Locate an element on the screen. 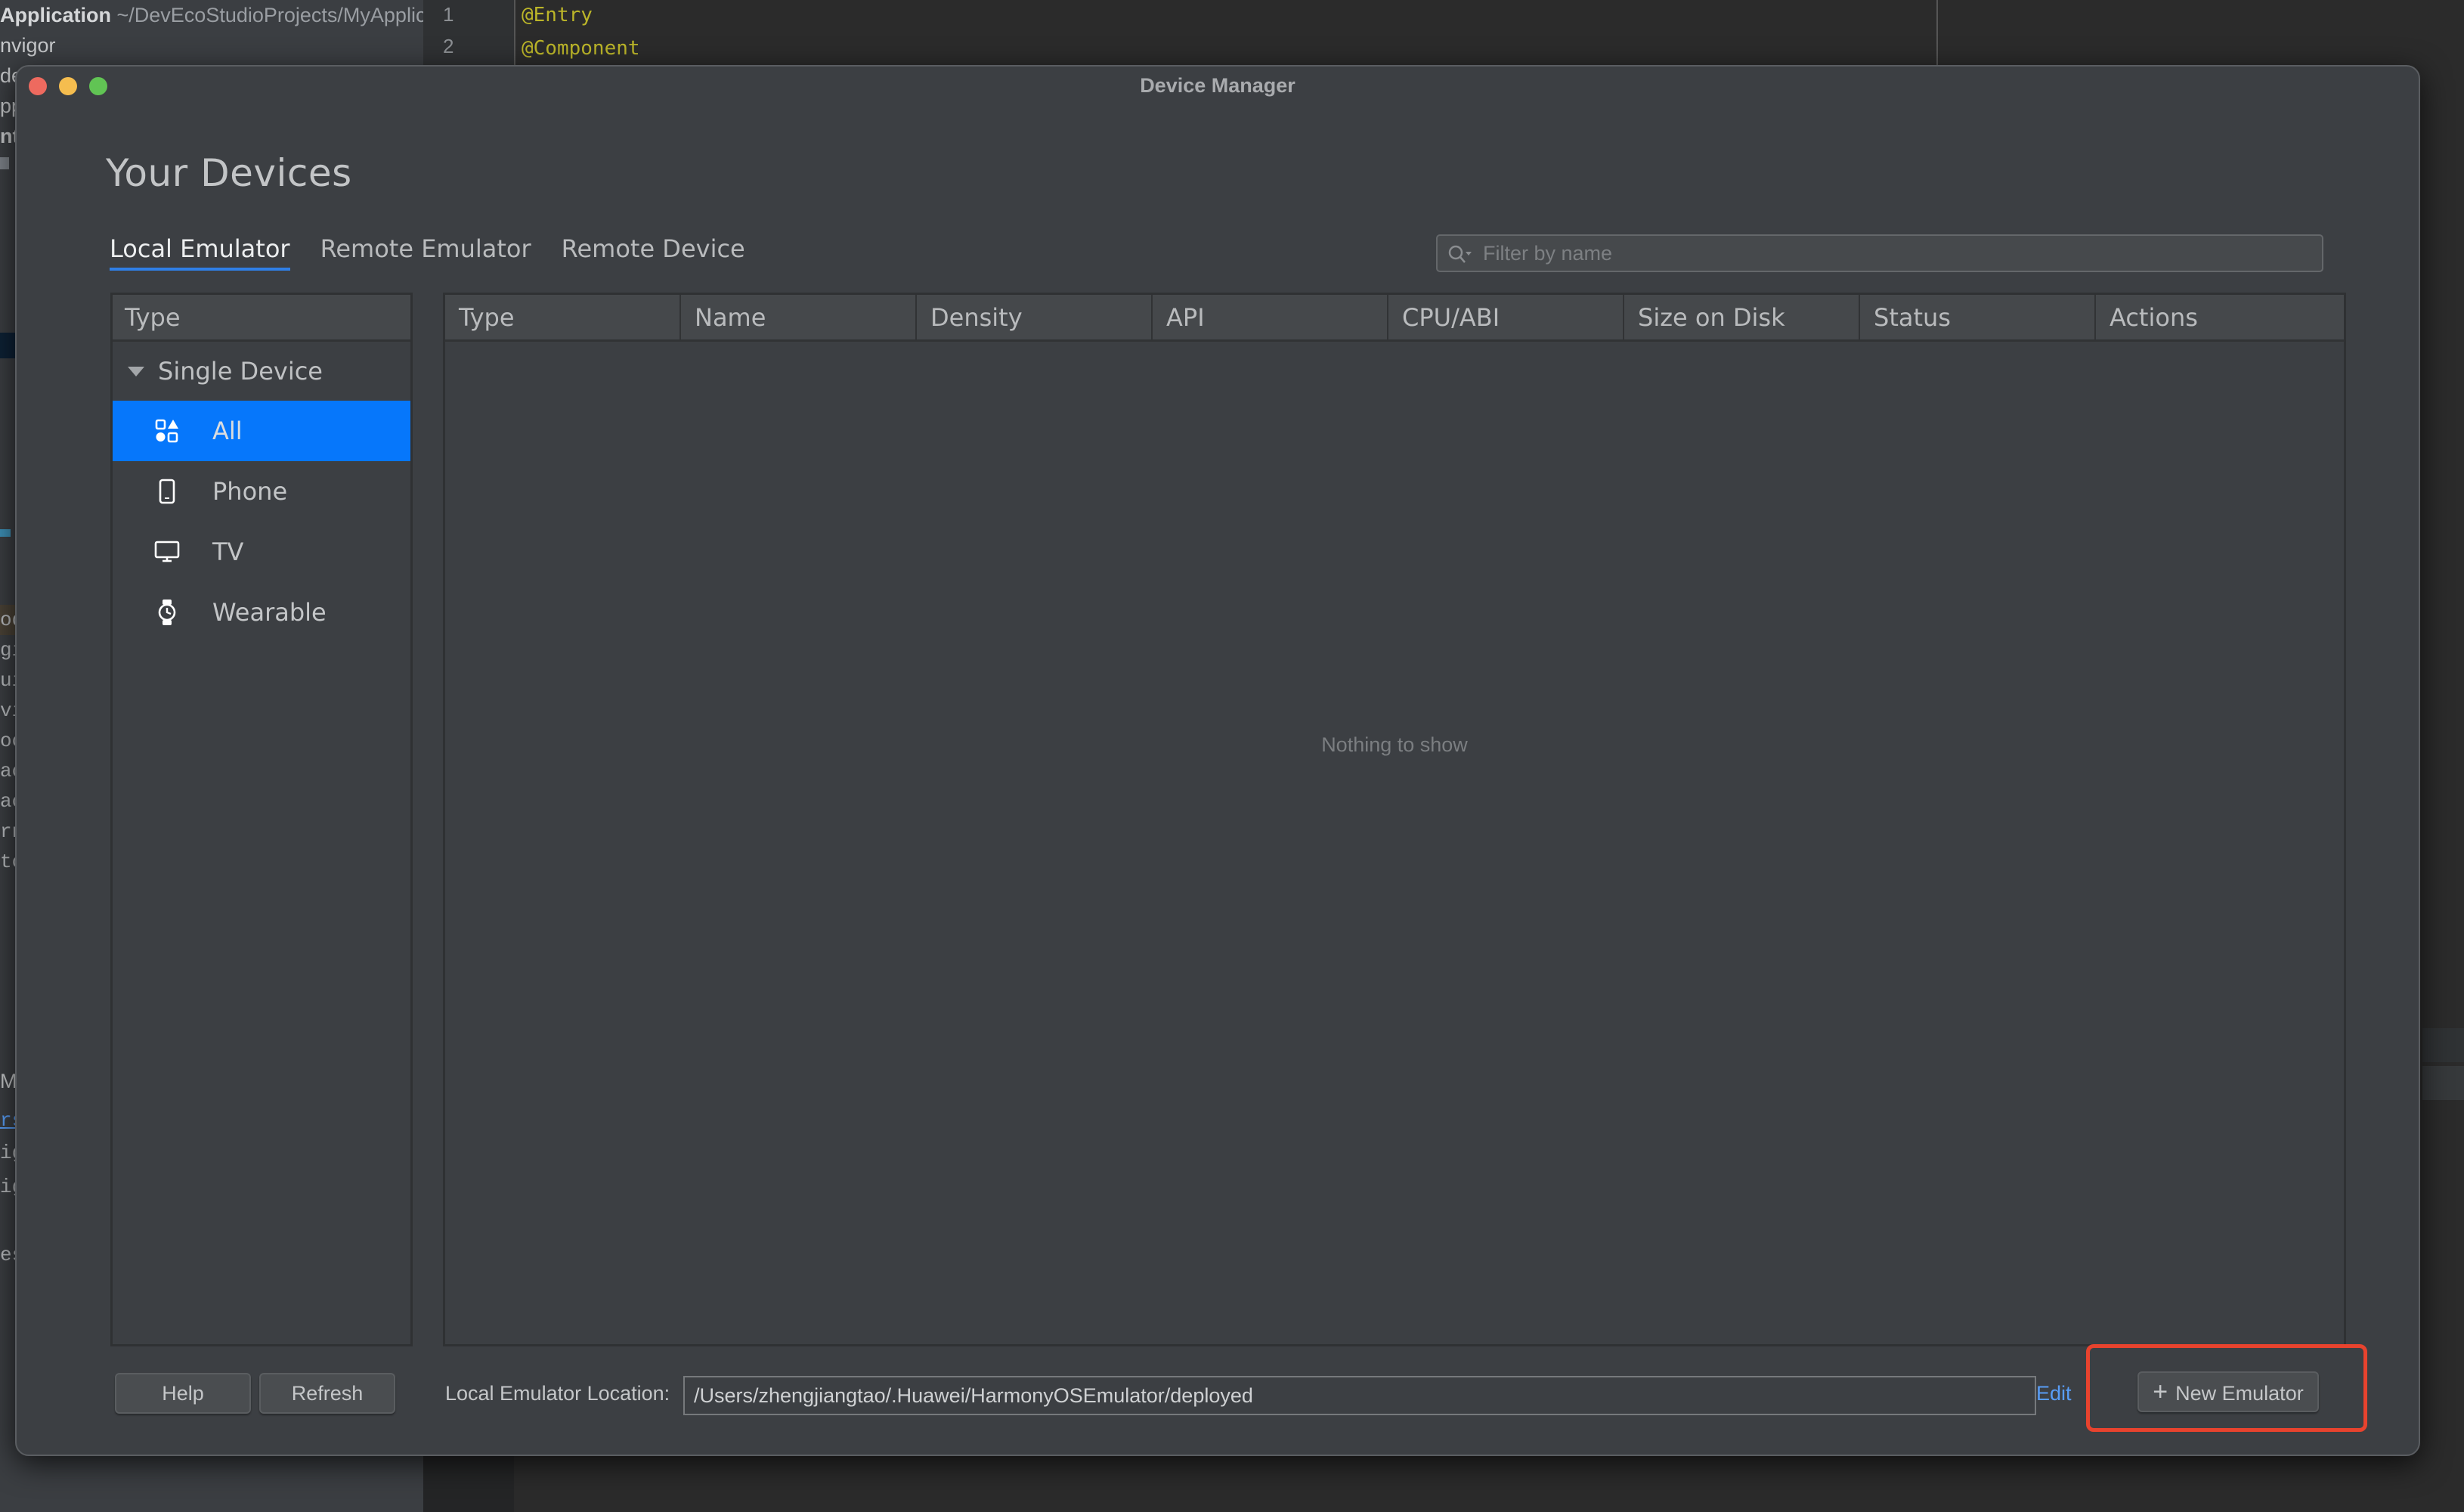  code-line: @Entry is located at coordinates (557, 15).